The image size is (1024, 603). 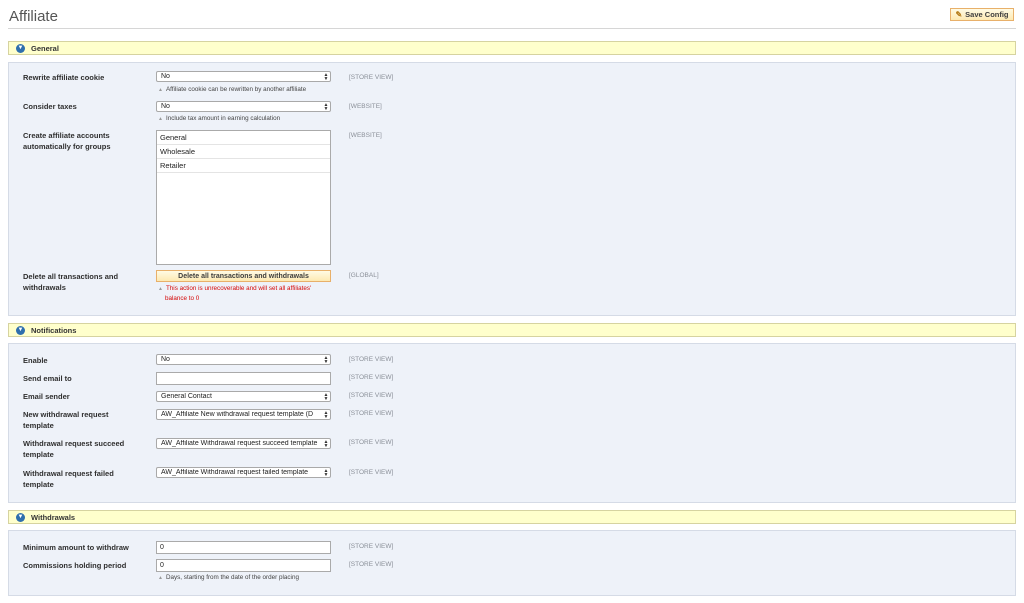 What do you see at coordinates (35, 360) in the screenshot?
I see `field-label: Enable` at bounding box center [35, 360].